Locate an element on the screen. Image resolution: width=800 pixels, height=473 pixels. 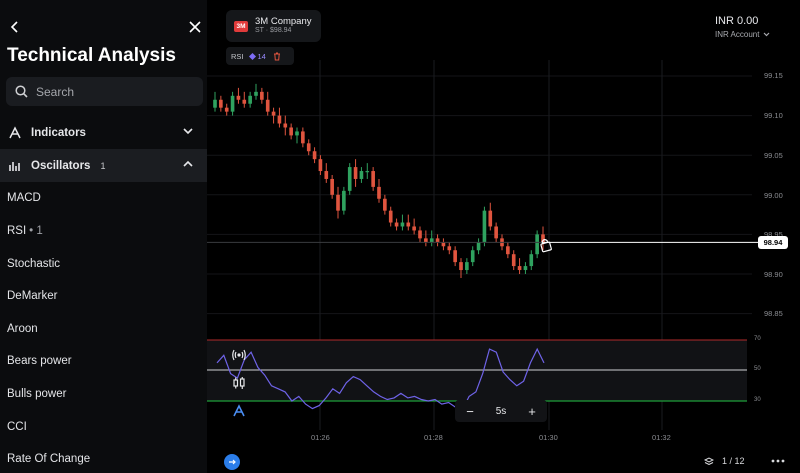
menu-item-macd: MACD is located at coordinates (104, 198).